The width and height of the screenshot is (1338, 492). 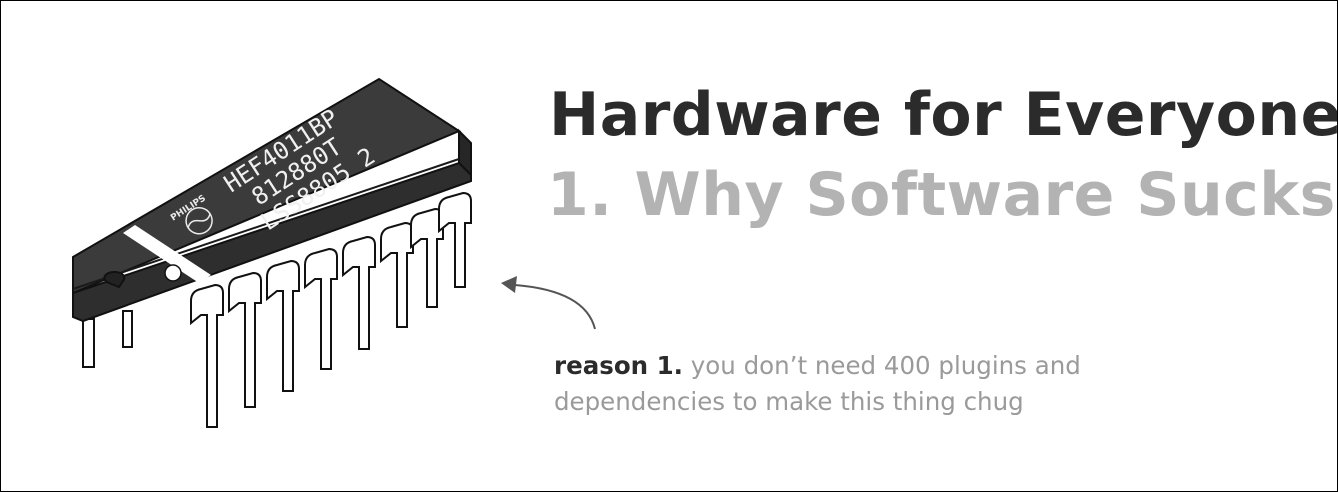 What do you see at coordinates (618, 365) in the screenshot?
I see `caption-lead: reason 1.` at bounding box center [618, 365].